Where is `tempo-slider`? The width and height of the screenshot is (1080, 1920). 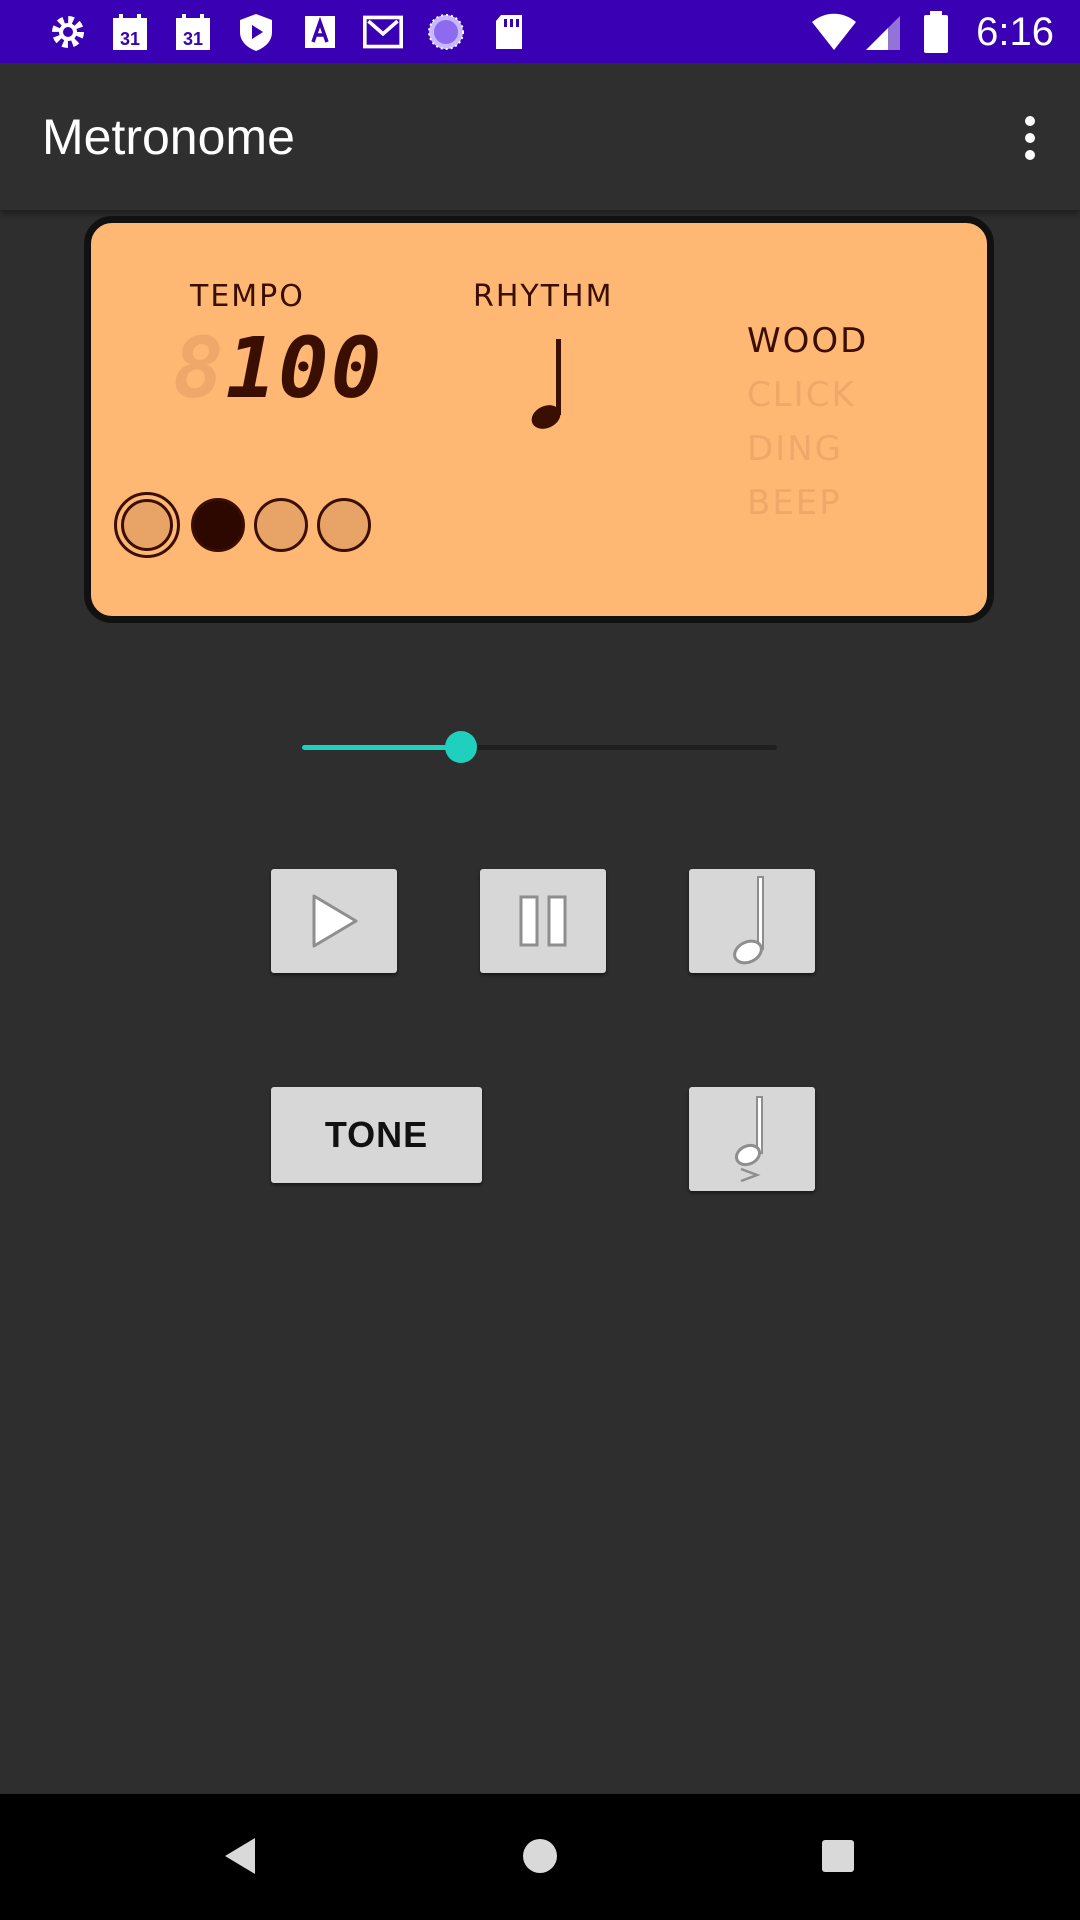
tempo-slider is located at coordinates (539, 747).